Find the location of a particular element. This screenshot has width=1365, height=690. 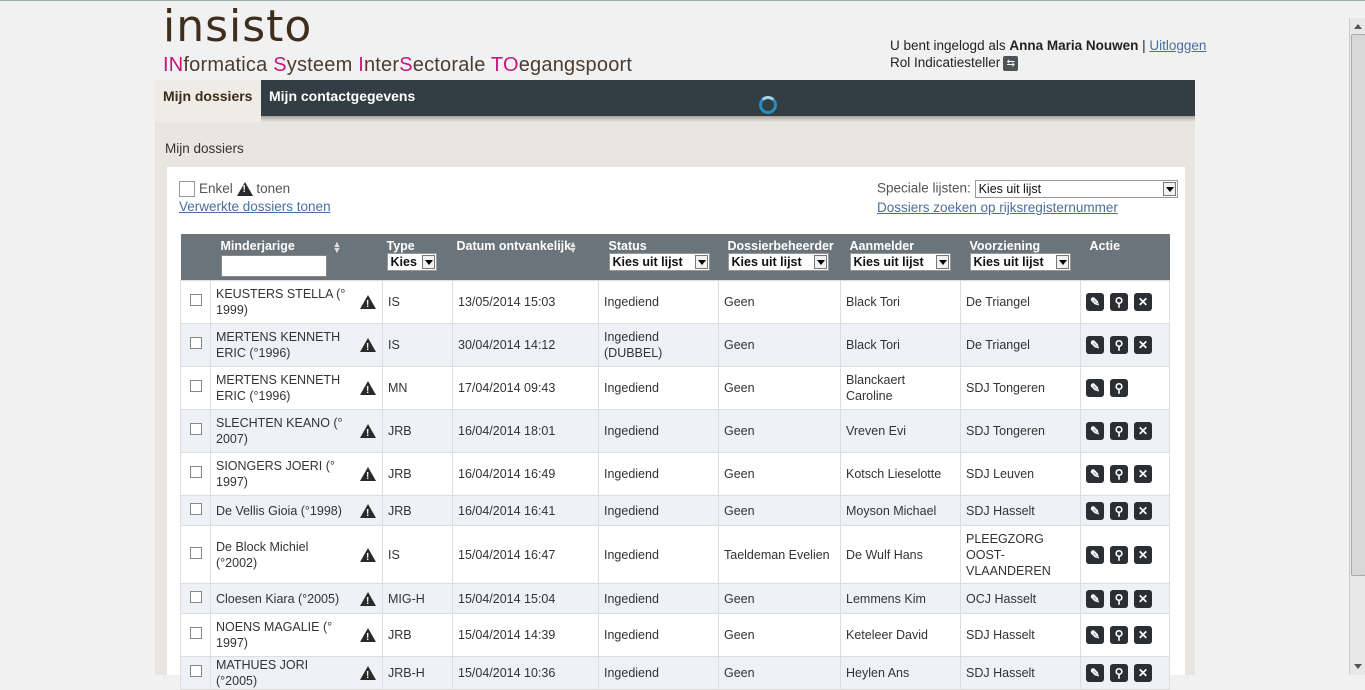

header-type: Type Kies is located at coordinates (417, 257).